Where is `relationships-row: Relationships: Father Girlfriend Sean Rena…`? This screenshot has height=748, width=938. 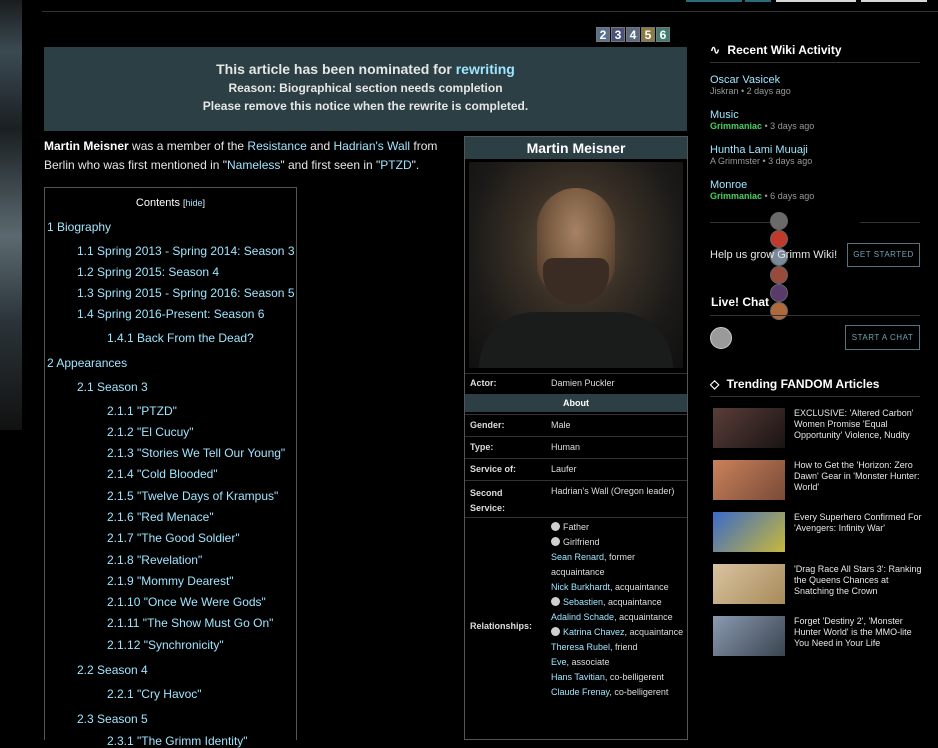
relationships-row: Relationships: Father Girlfriend Sean Rena… is located at coordinates (576, 628).